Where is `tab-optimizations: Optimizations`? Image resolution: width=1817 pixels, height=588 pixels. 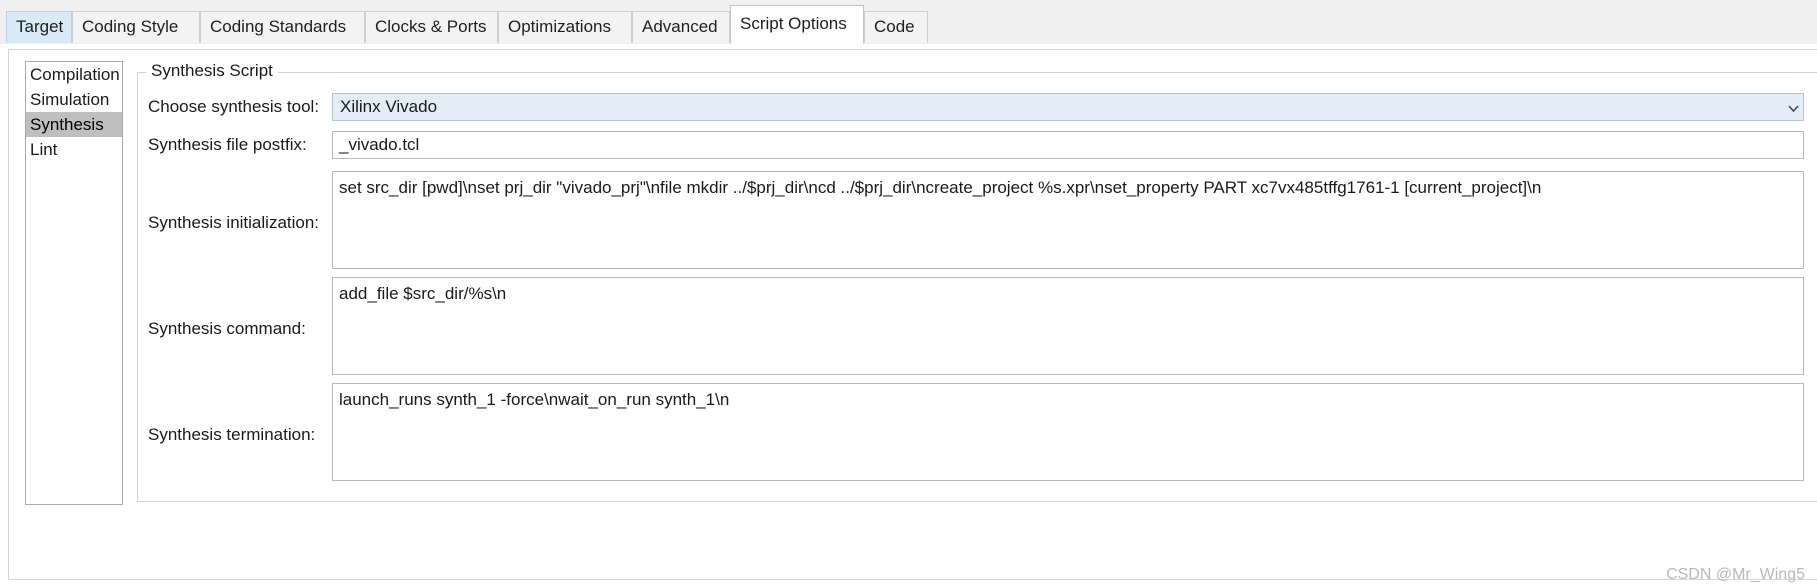 tab-optimizations: Optimizations is located at coordinates (565, 27).